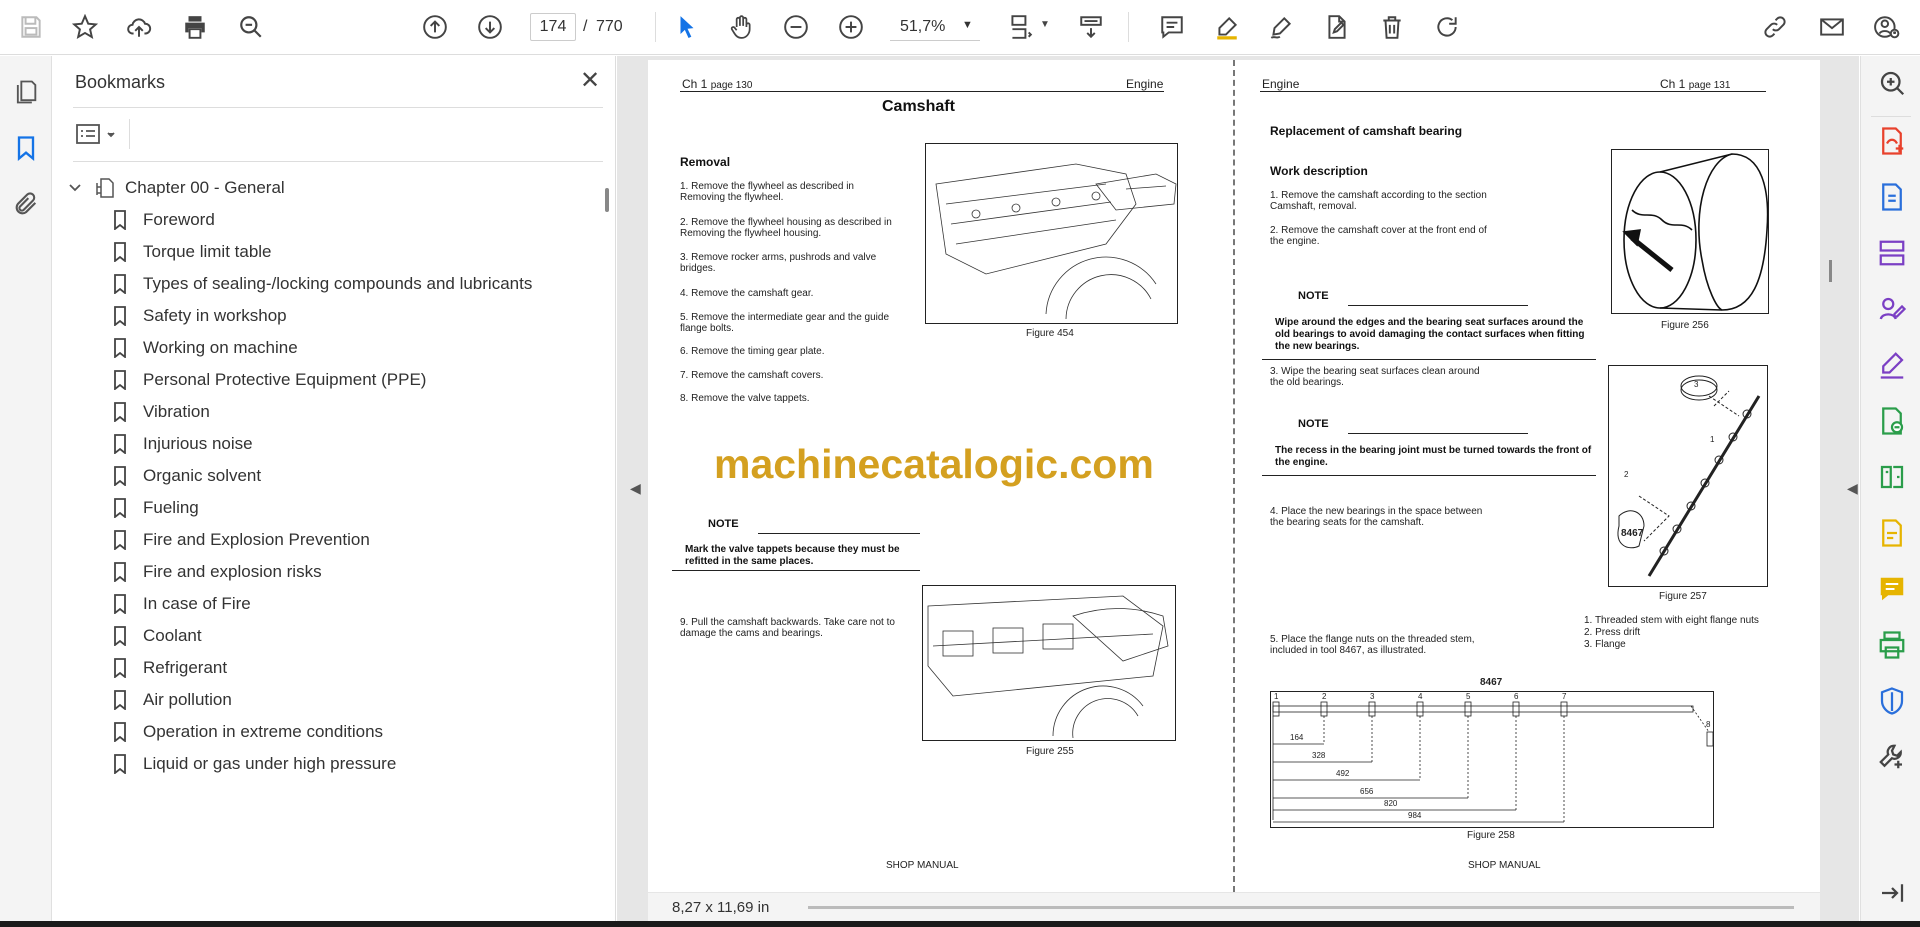  I want to click on document-horizontal-scrollbar, so click(1301, 907).